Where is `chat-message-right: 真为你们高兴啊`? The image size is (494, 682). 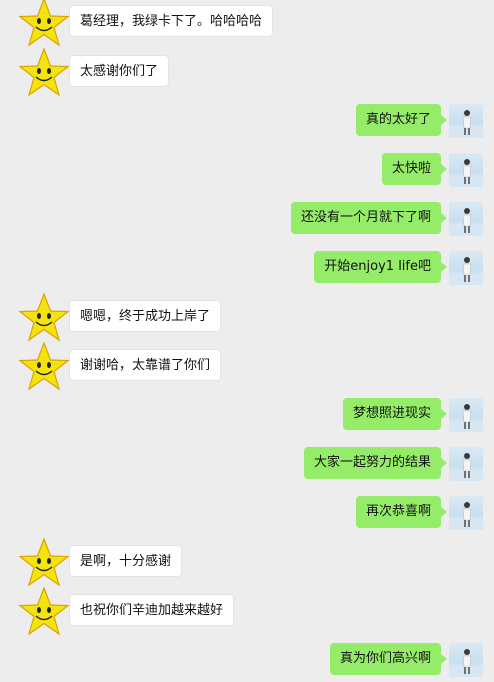 chat-message-right: 真为你们高兴啊 is located at coordinates (247, 661).